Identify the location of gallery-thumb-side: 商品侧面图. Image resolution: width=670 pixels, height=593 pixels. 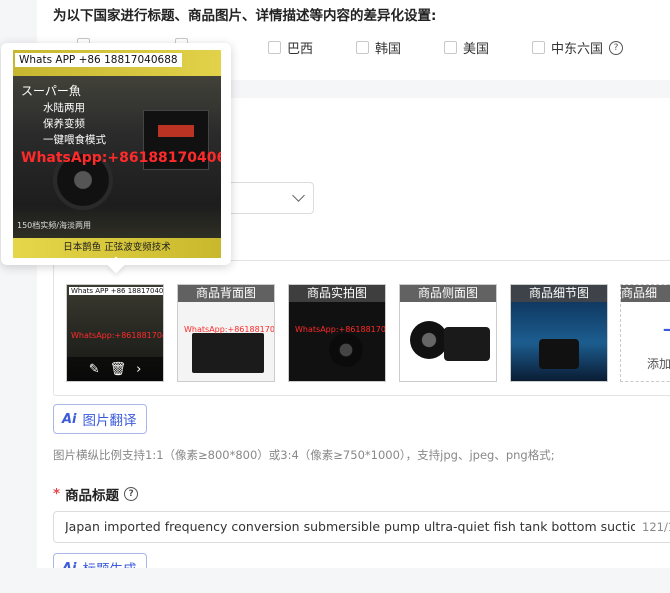
(448, 333).